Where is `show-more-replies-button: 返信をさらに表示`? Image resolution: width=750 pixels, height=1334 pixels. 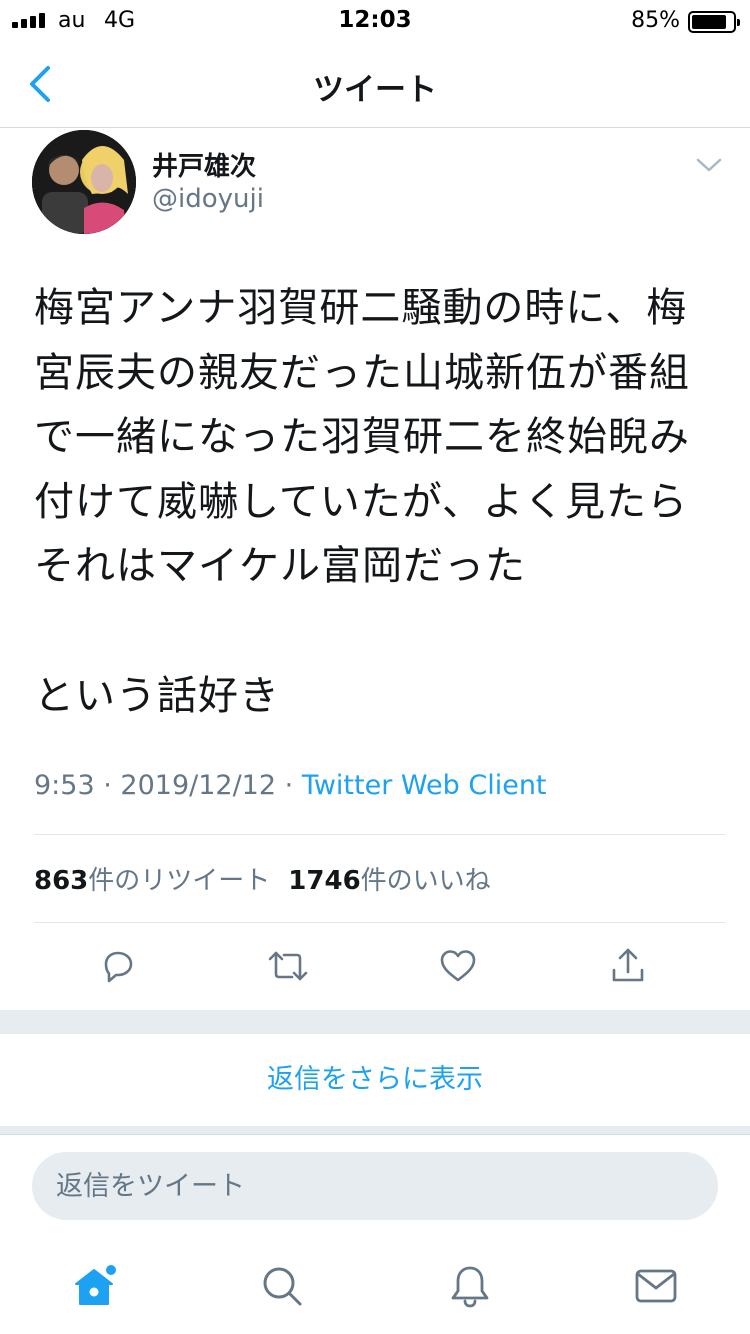 show-more-replies-button: 返信をさらに表示 is located at coordinates (375, 1080).